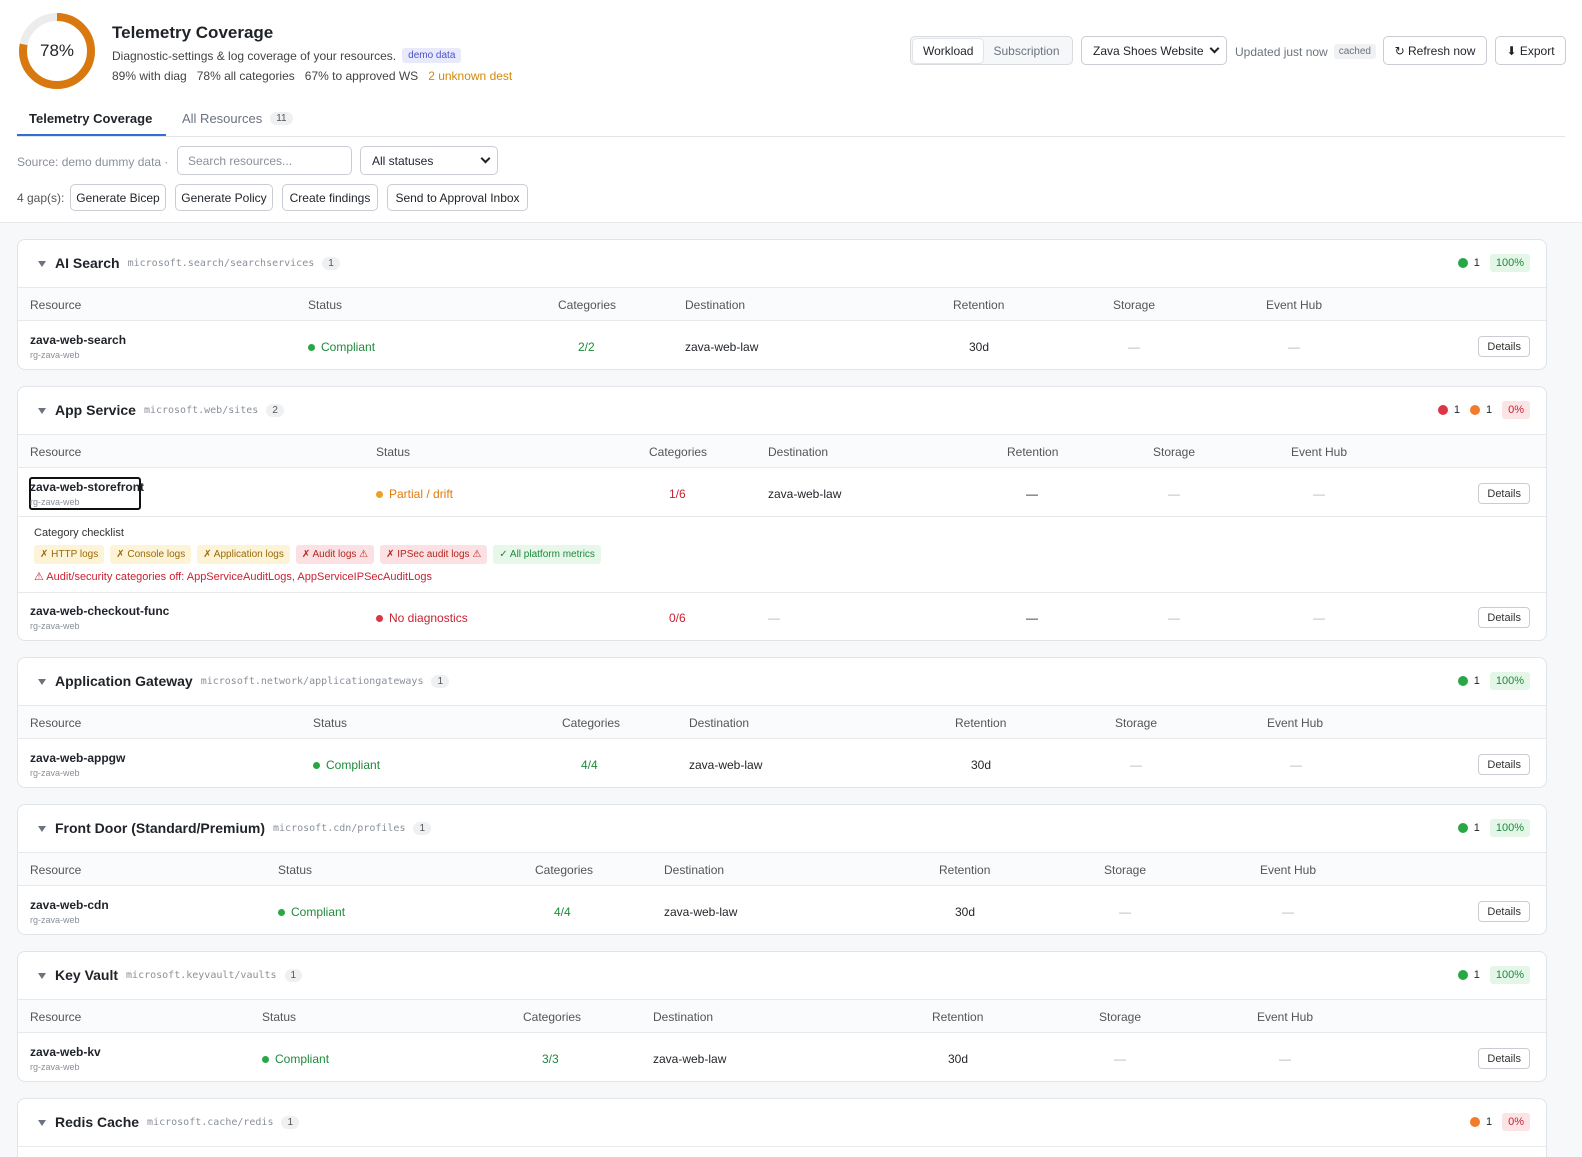 This screenshot has height=1157, width=1582. What do you see at coordinates (1305, 51) in the screenshot?
I see `updated-status: Updated just now cached` at bounding box center [1305, 51].